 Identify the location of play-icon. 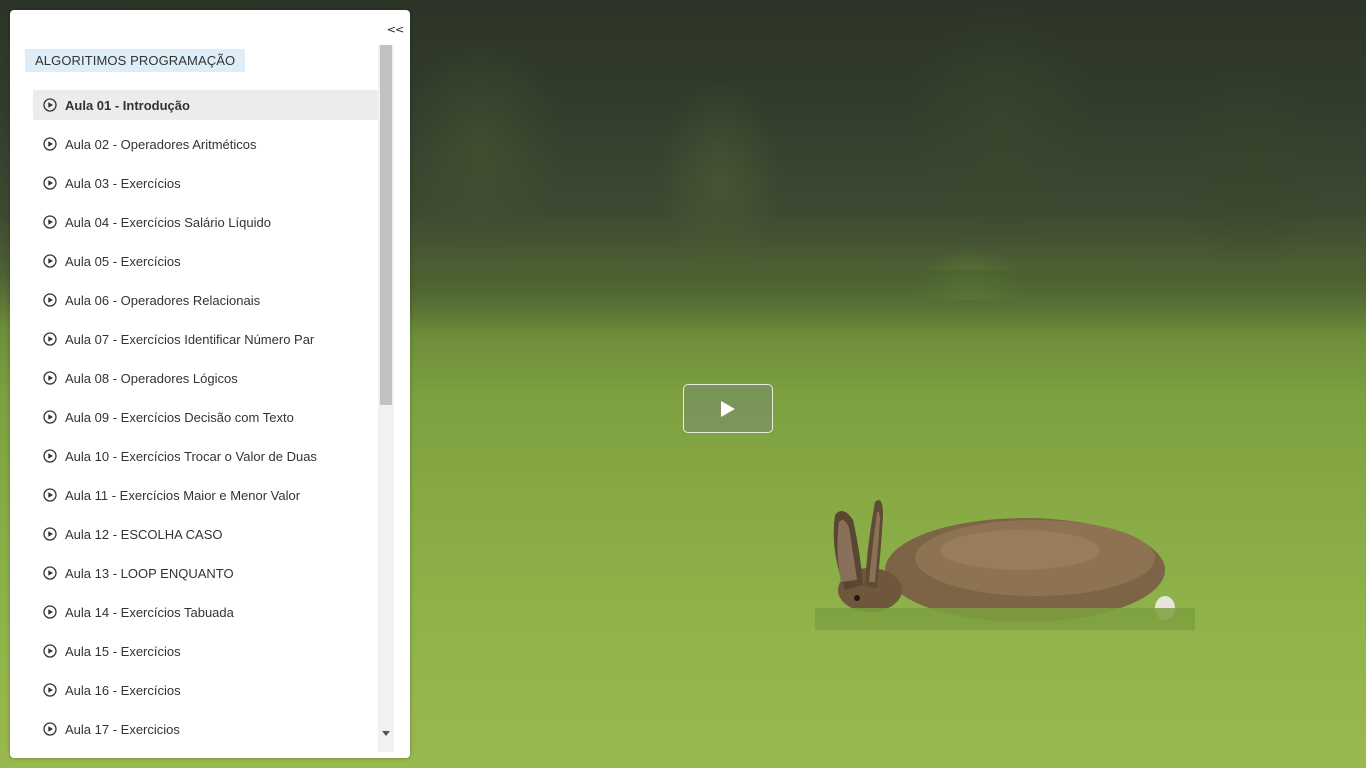
(728, 408).